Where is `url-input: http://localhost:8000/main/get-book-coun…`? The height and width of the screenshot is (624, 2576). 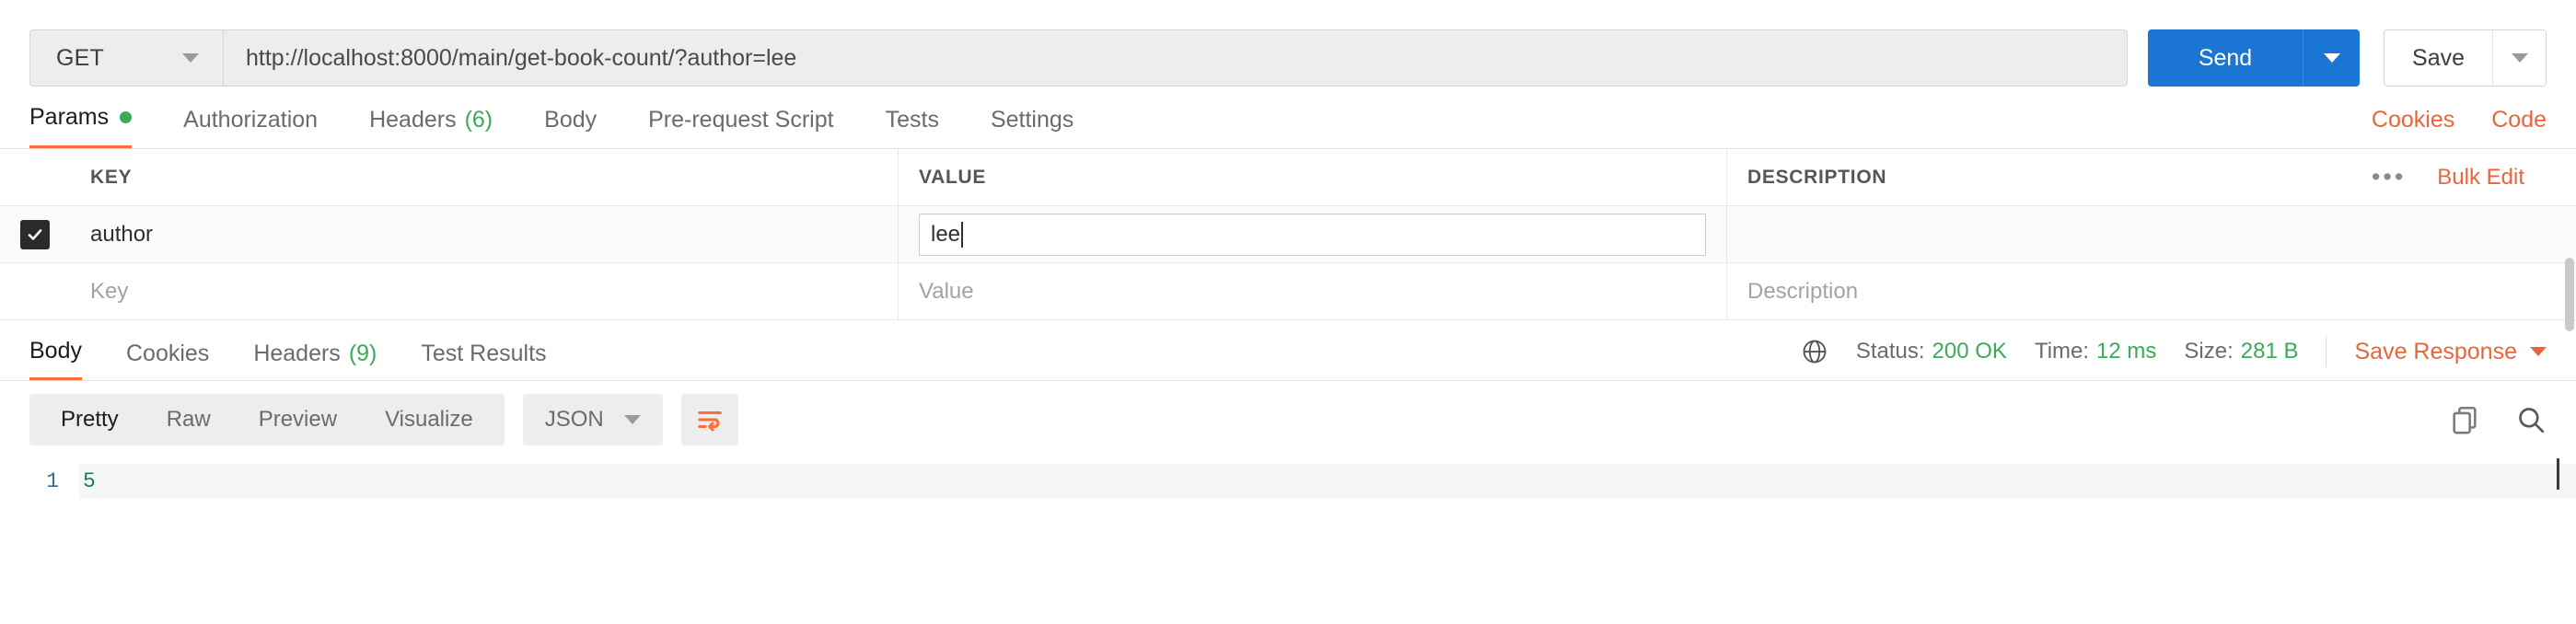
url-input: http://localhost:8000/main/get-book-coun… is located at coordinates (1176, 58).